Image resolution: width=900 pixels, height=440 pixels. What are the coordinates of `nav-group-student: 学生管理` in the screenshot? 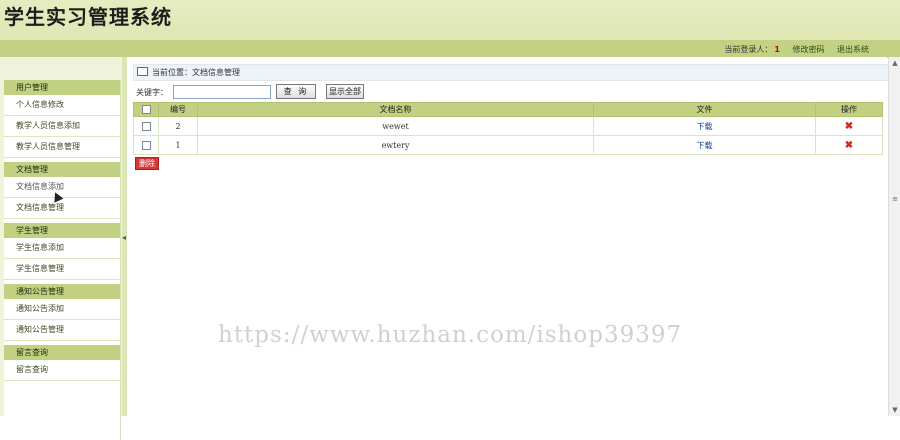 It's located at (62, 230).